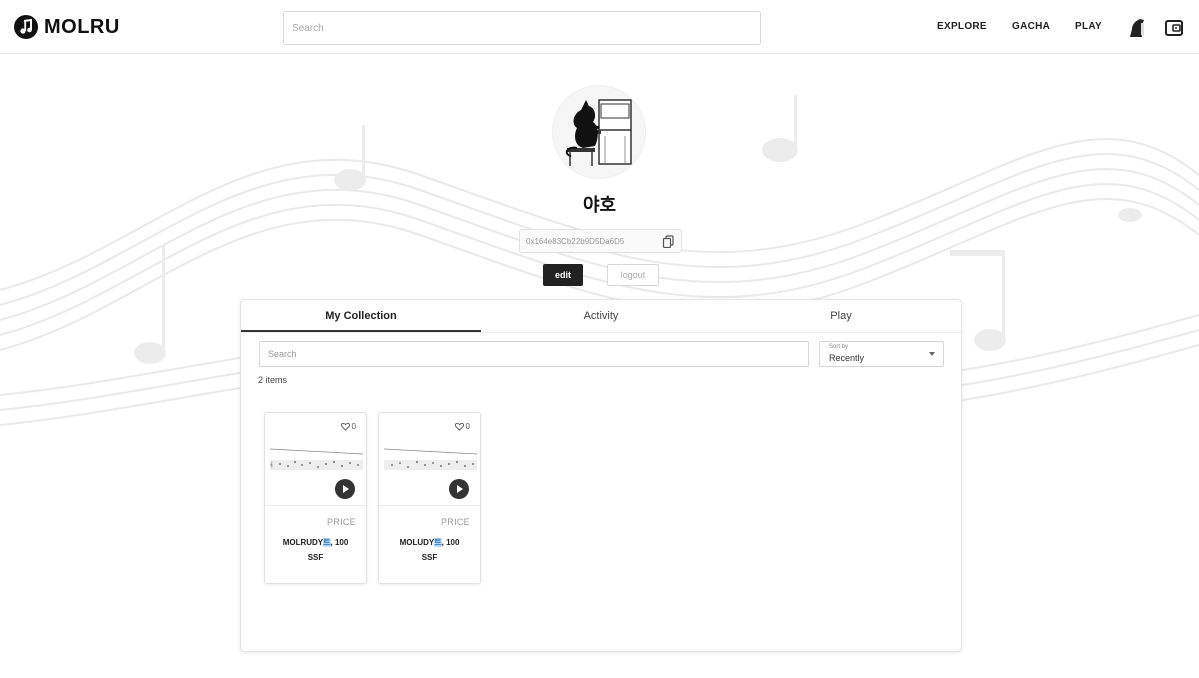  What do you see at coordinates (429, 550) in the screenshot?
I see `item-name: MOLUDY트, 100 SSF` at bounding box center [429, 550].